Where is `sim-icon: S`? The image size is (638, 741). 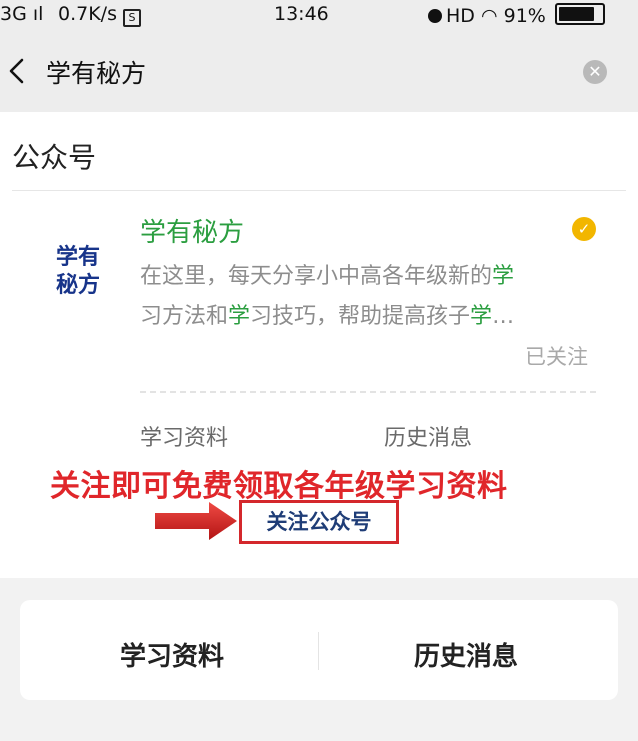 sim-icon: S is located at coordinates (132, 18).